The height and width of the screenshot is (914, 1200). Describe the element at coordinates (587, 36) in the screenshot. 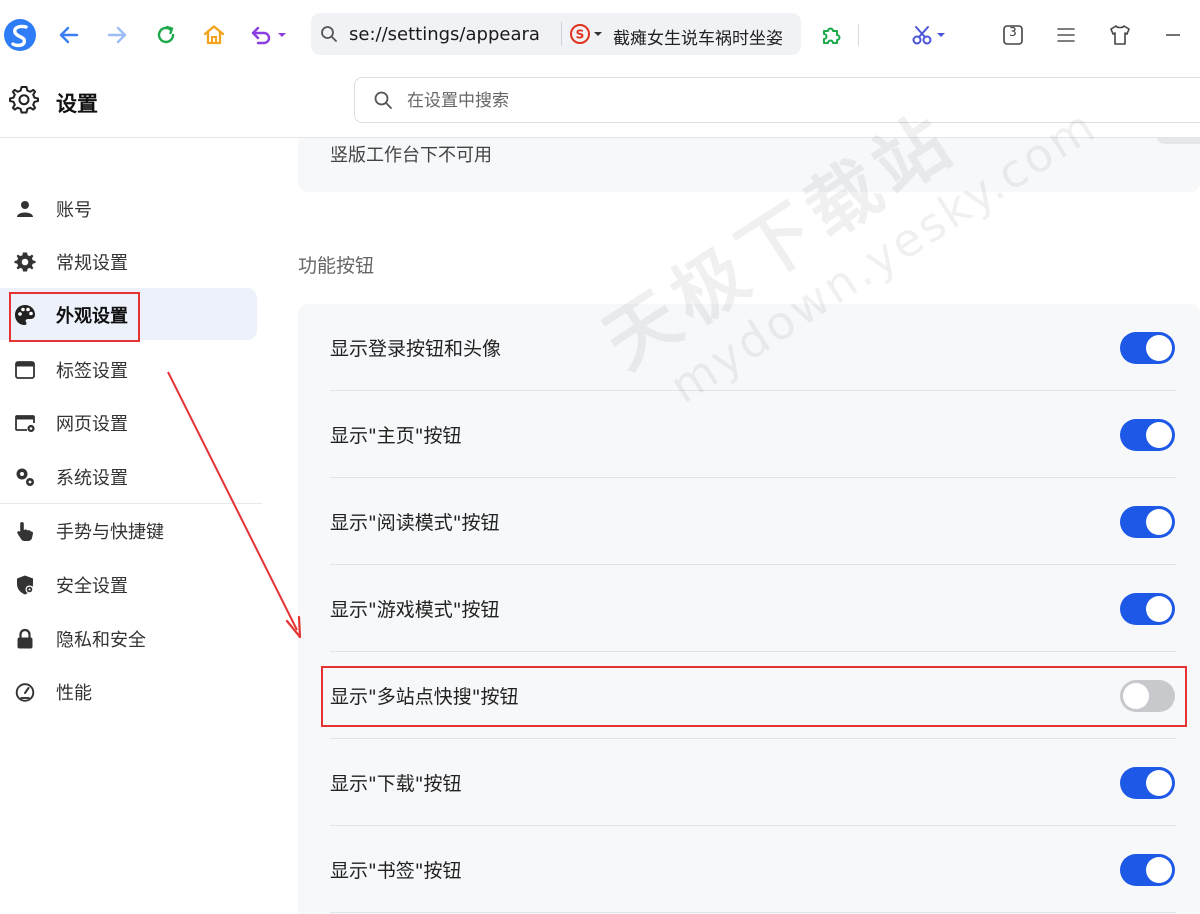

I see `sogou-search-engine-icon: S` at that location.